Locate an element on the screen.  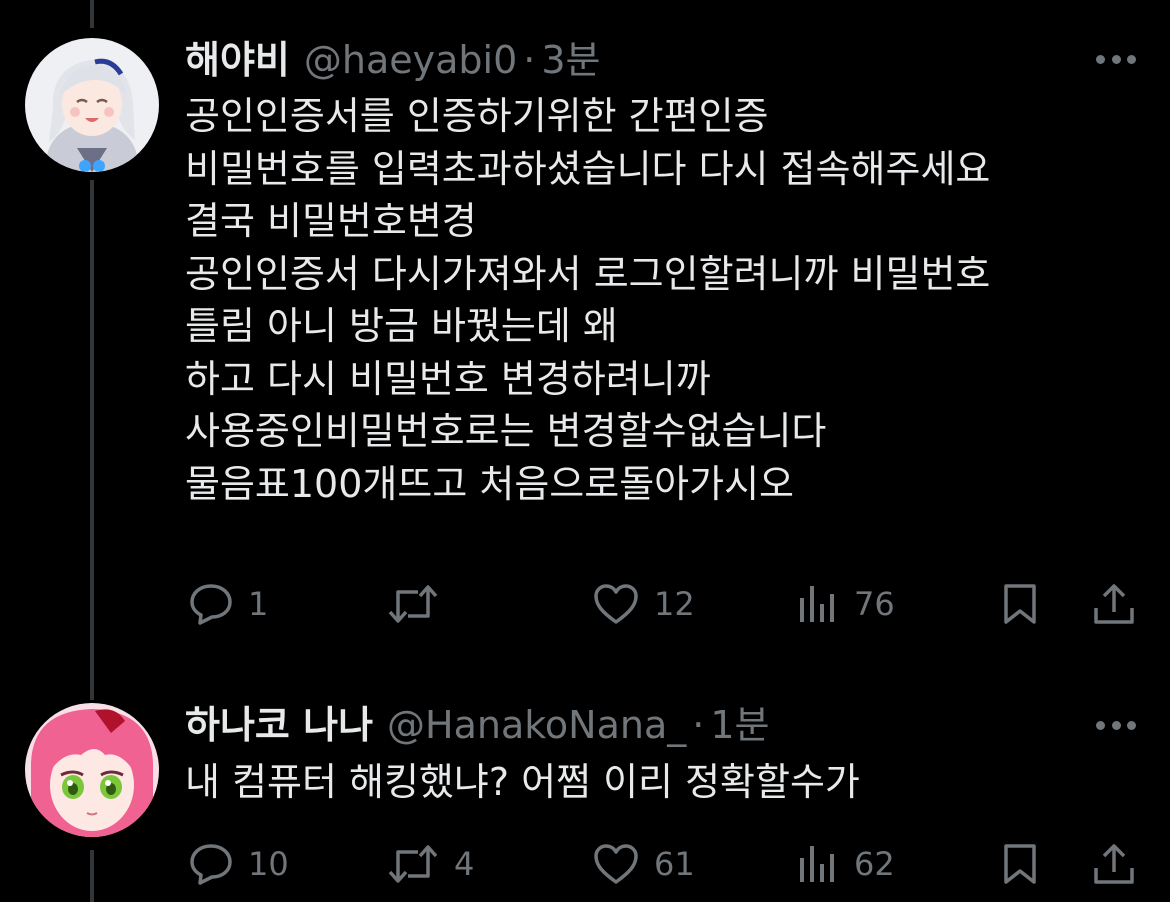
avatar-haeyabi is located at coordinates (92, 105).